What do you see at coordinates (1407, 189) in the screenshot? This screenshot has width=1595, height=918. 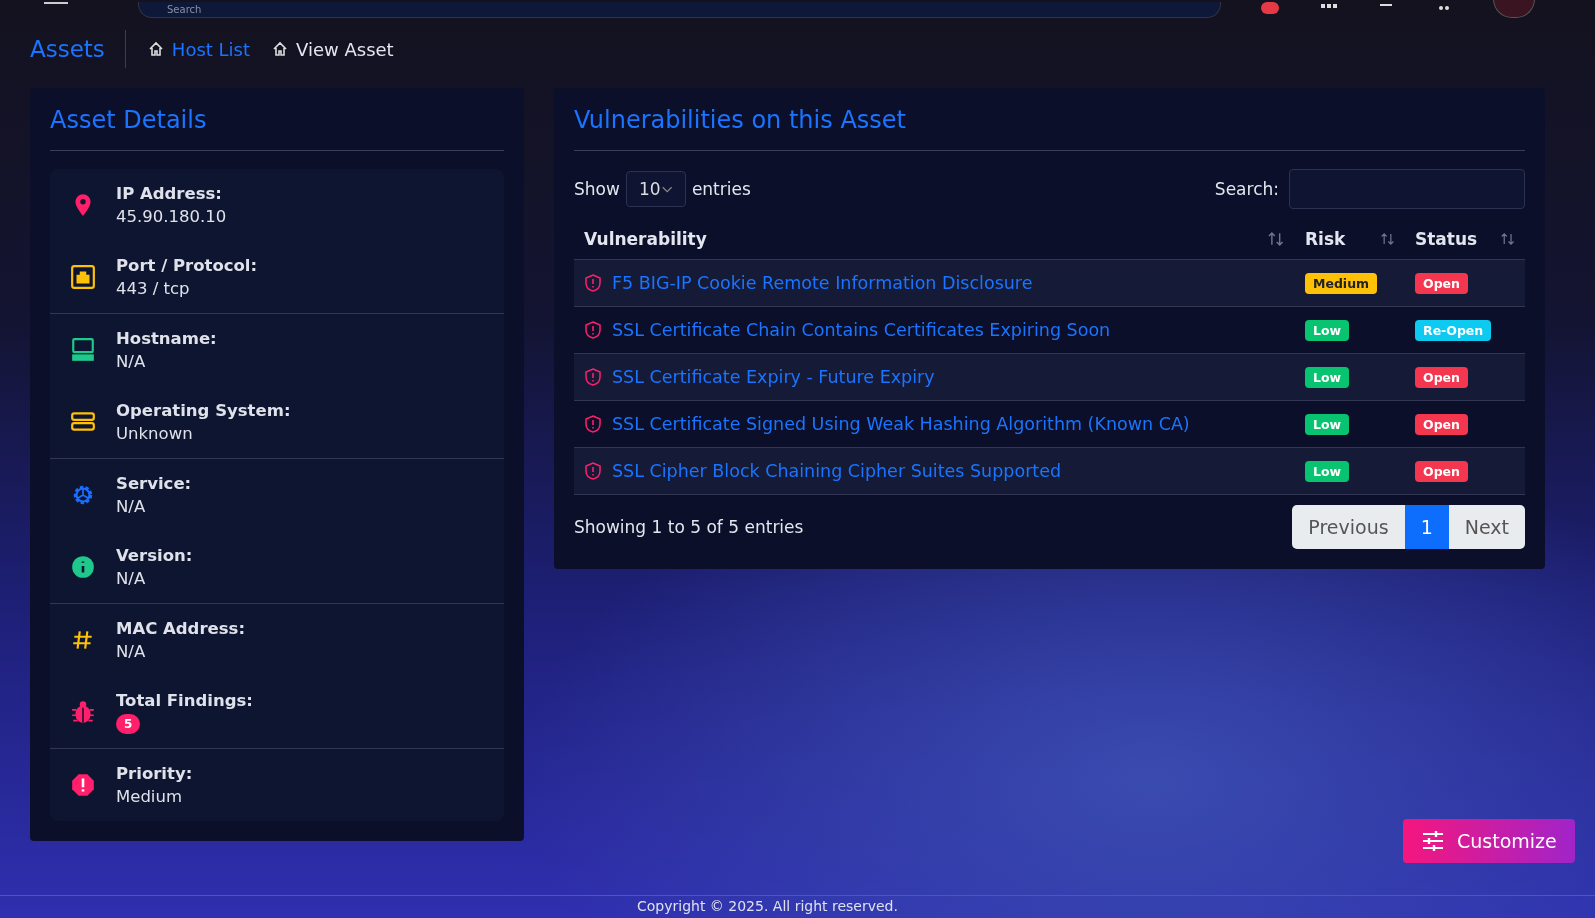 I see `search-field` at bounding box center [1407, 189].